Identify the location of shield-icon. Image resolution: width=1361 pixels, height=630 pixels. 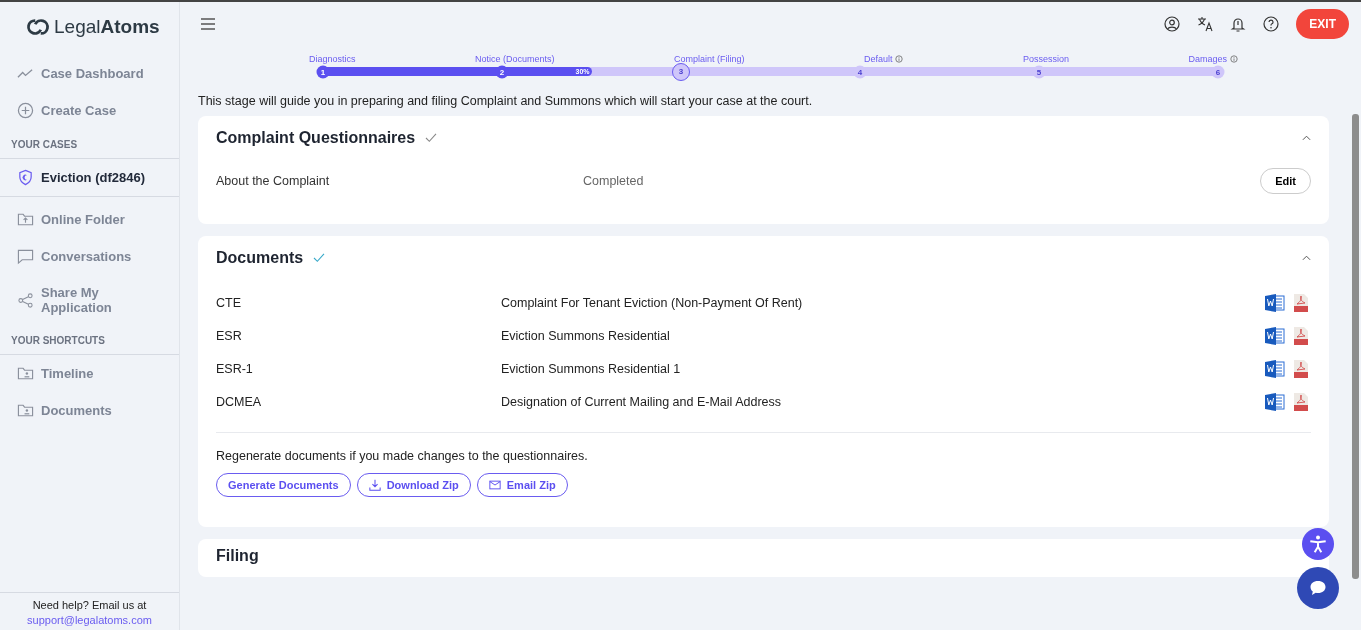
(25, 177).